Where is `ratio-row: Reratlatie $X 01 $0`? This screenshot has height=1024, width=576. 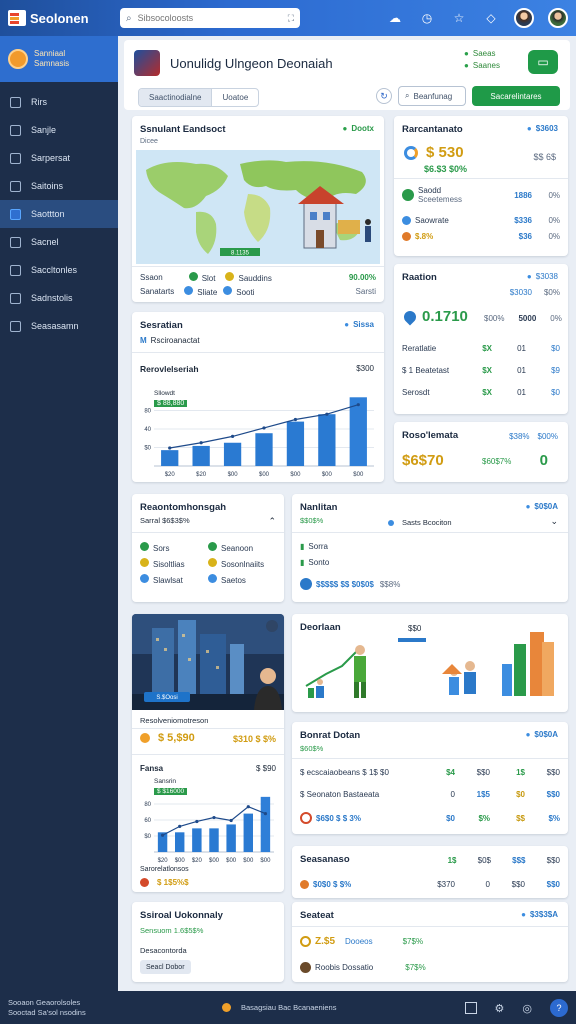 ratio-row: Reratlatie $X 01 $0 is located at coordinates (481, 348).